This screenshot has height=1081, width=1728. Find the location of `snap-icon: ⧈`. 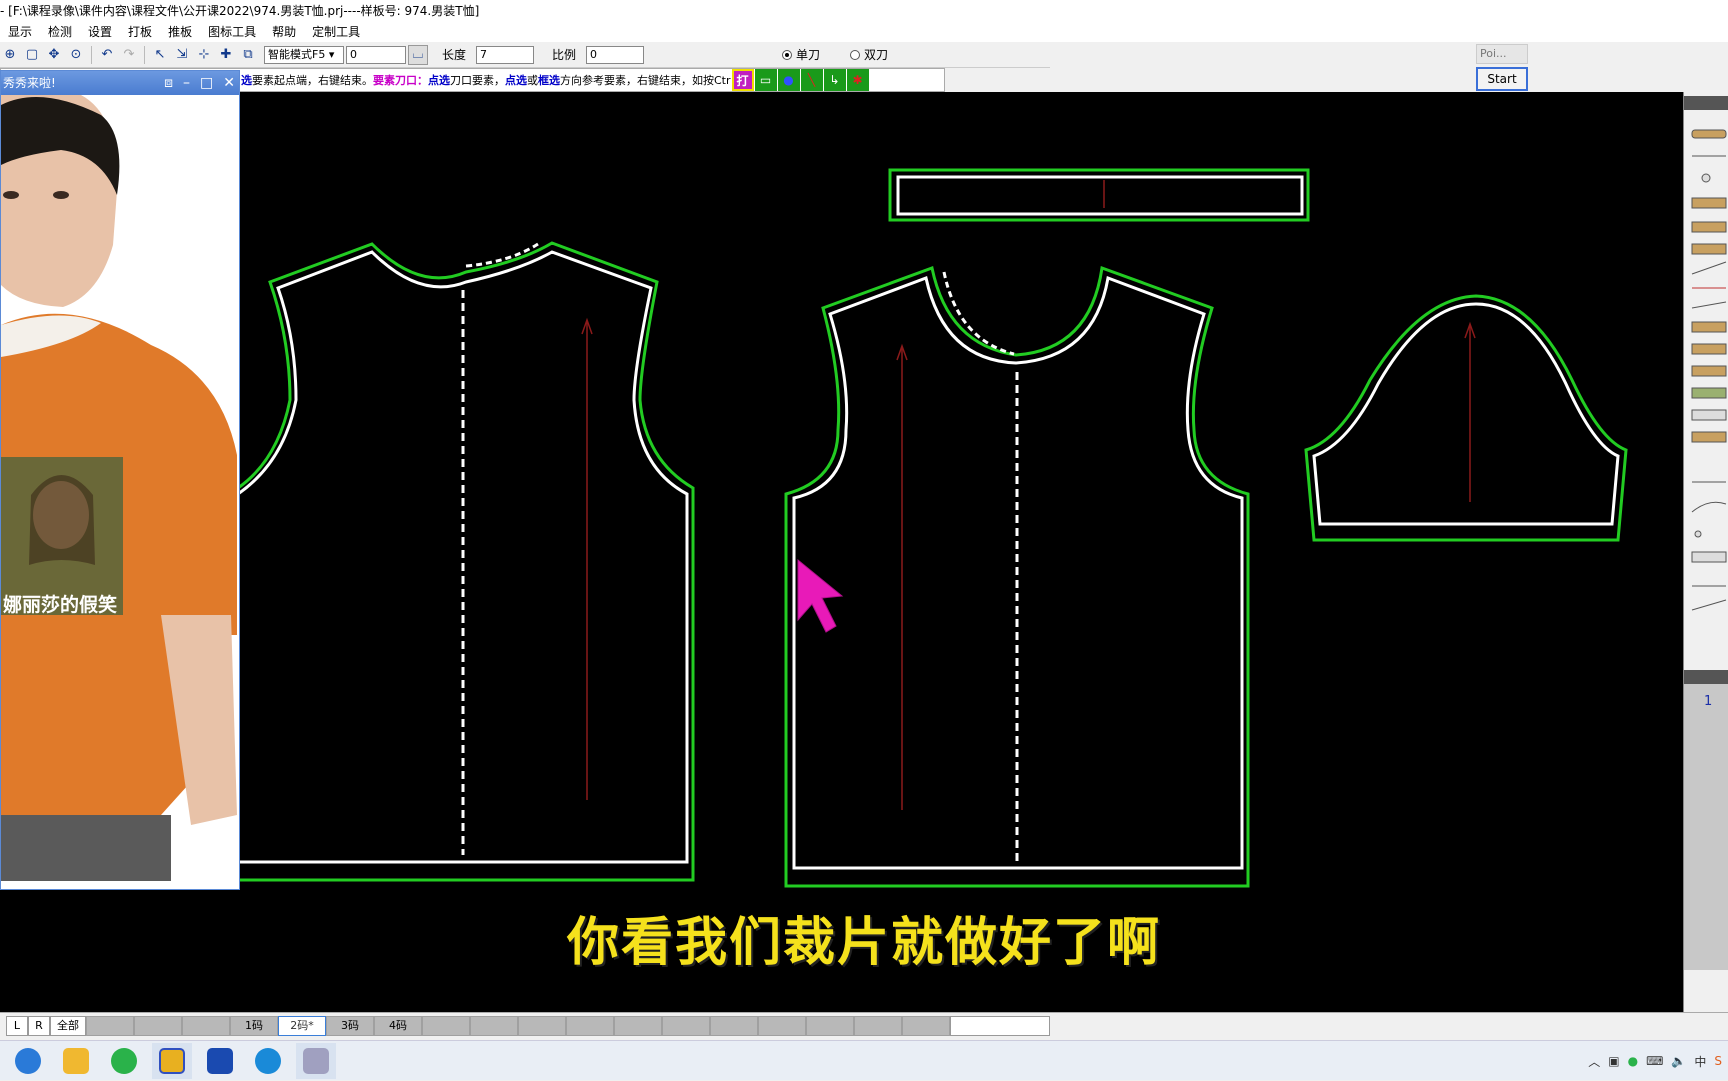

snap-icon: ⧈ is located at coordinates (168, 83).